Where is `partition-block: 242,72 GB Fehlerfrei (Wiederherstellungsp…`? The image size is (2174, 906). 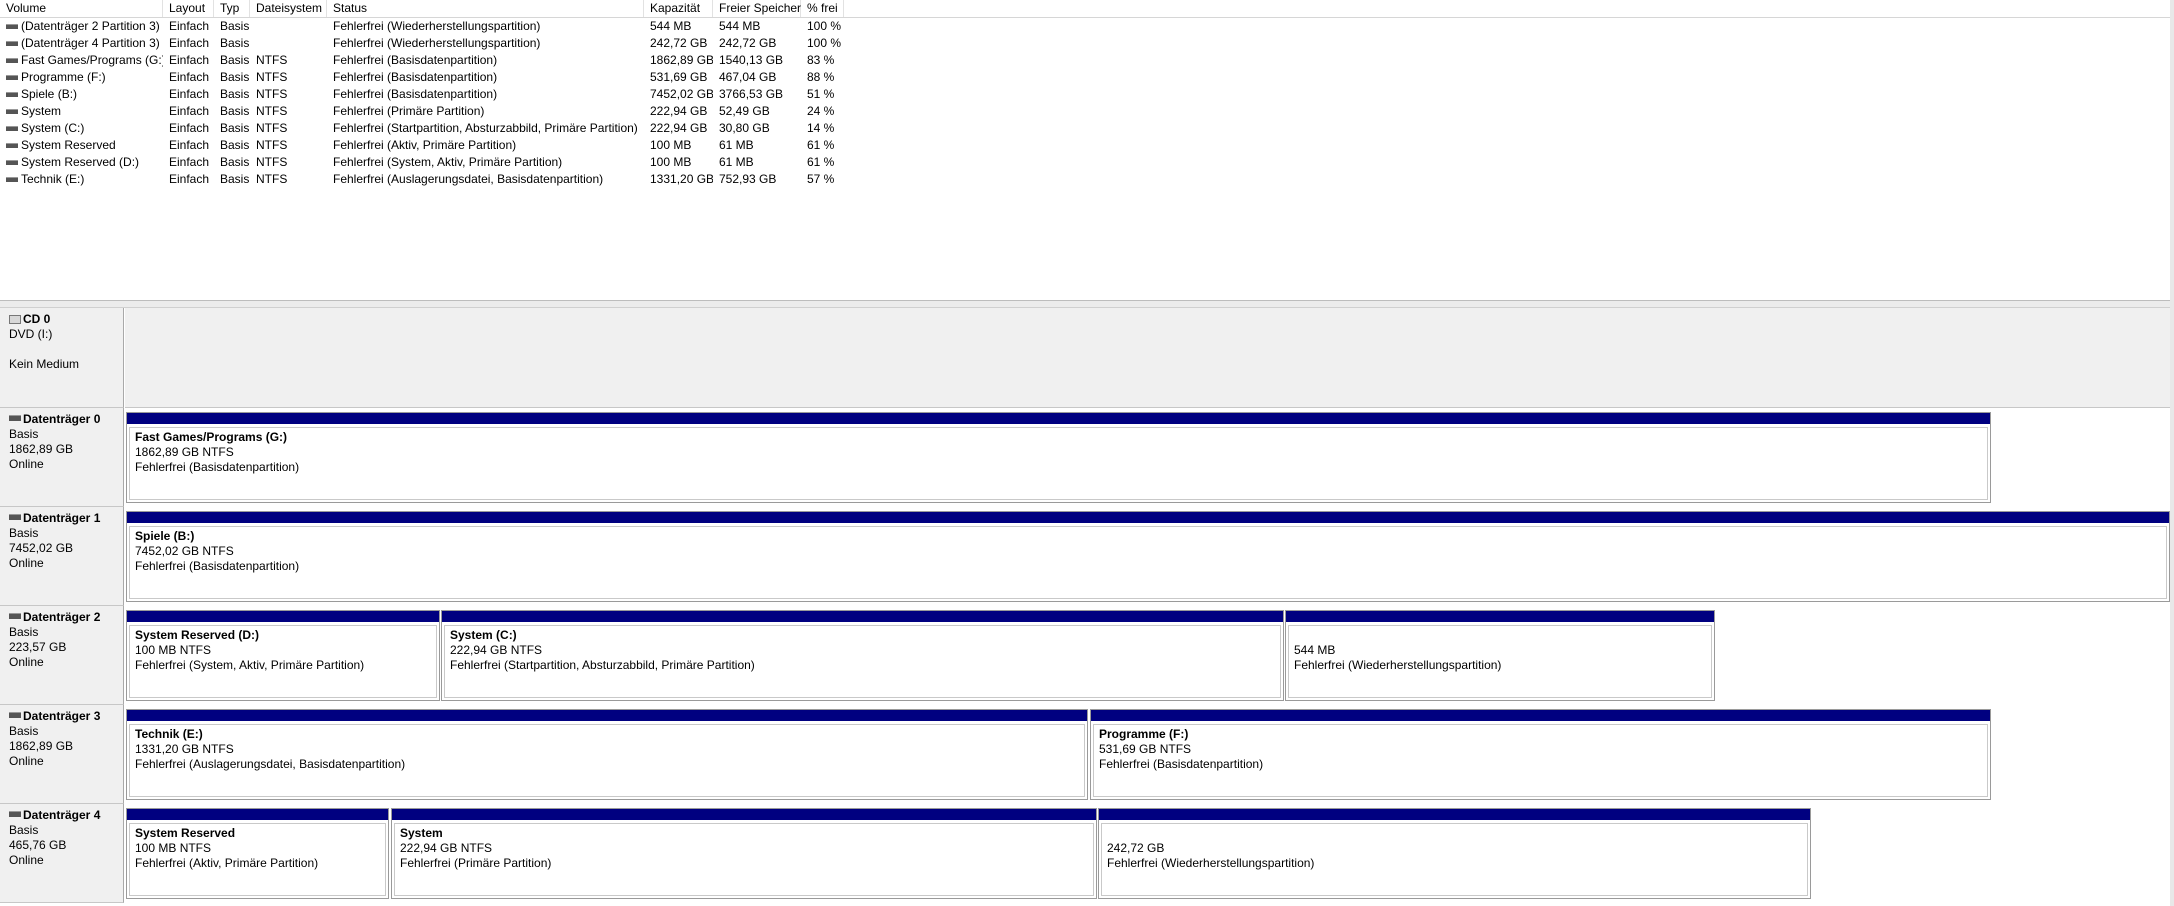
partition-block: 242,72 GB Fehlerfrei (Wiederherstellungsp… is located at coordinates (1454, 853).